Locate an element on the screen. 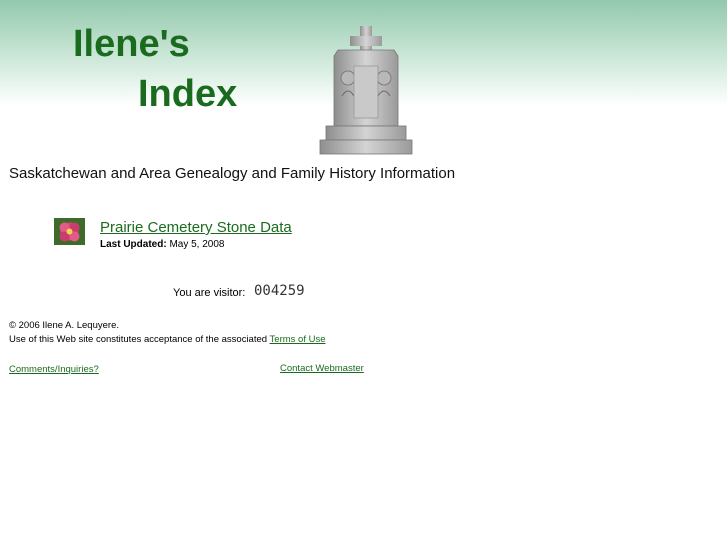 Image resolution: width=727 pixels, height=545 pixels. visitor-counter: 004259 is located at coordinates (279, 291).